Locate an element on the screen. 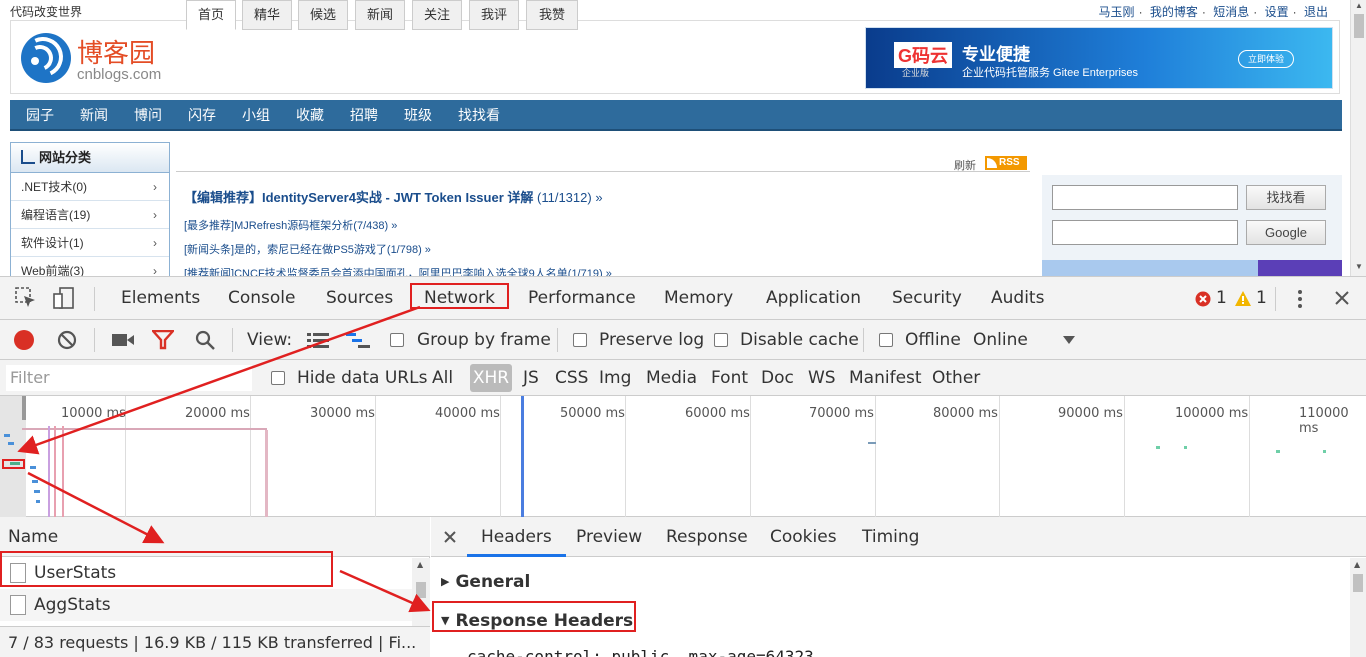 The width and height of the screenshot is (1366, 657). tab-response: Response is located at coordinates (707, 537).